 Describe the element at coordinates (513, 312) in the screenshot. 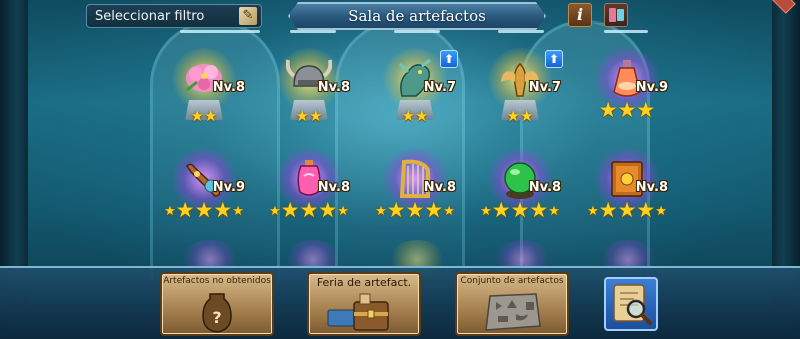

I see `stone-tablet-icon` at that location.